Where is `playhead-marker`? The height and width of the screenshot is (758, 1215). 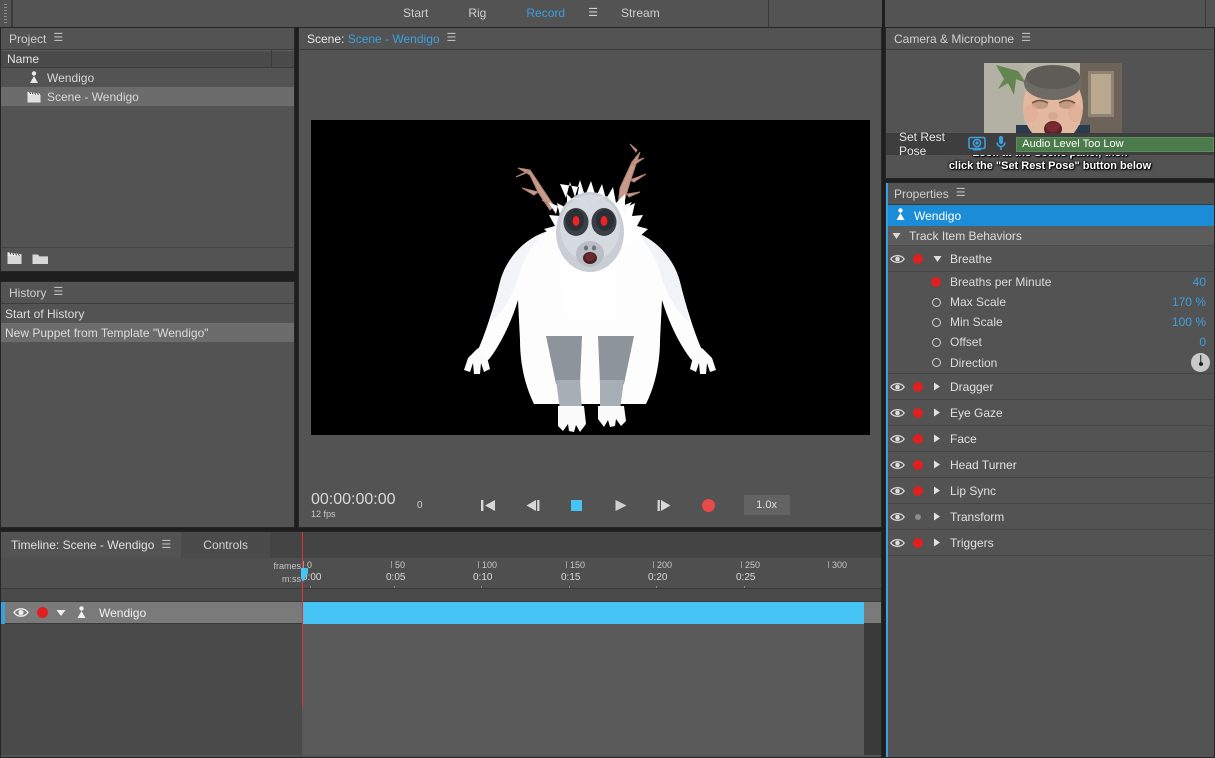 playhead-marker is located at coordinates (302, 575).